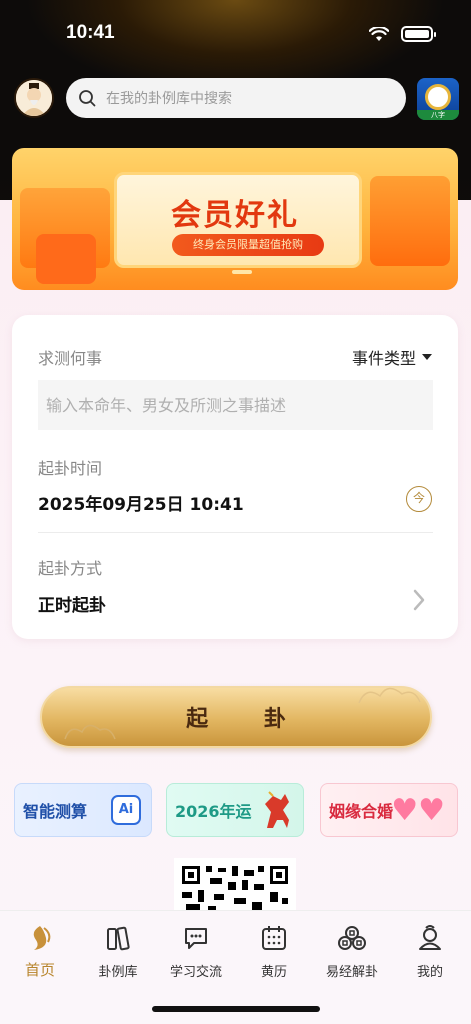  Describe the element at coordinates (196, 951) in the screenshot. I see `tab-study: 学习交流` at that location.